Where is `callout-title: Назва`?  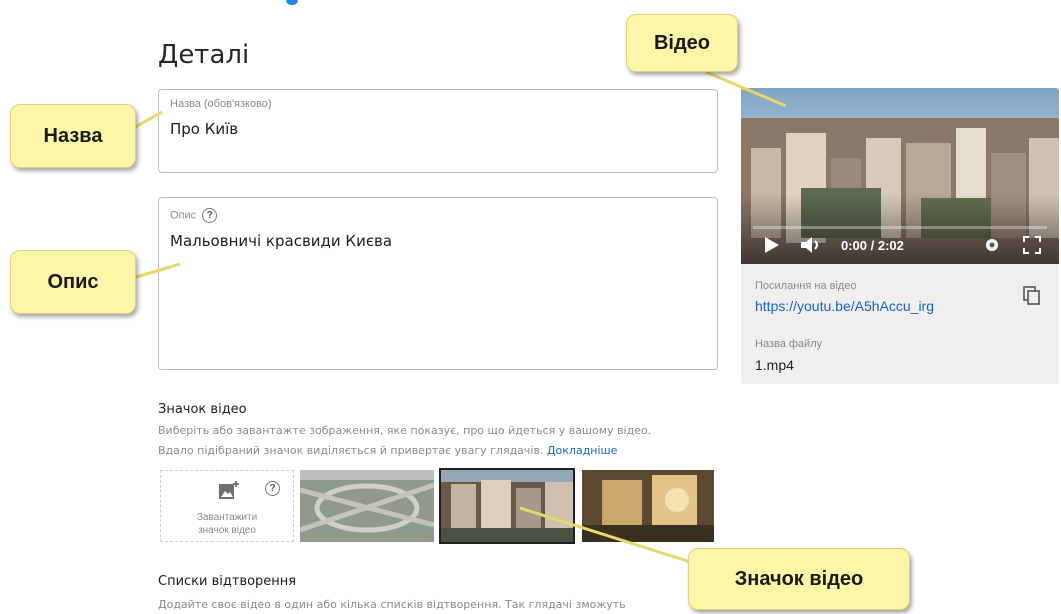 callout-title: Назва is located at coordinates (73, 136).